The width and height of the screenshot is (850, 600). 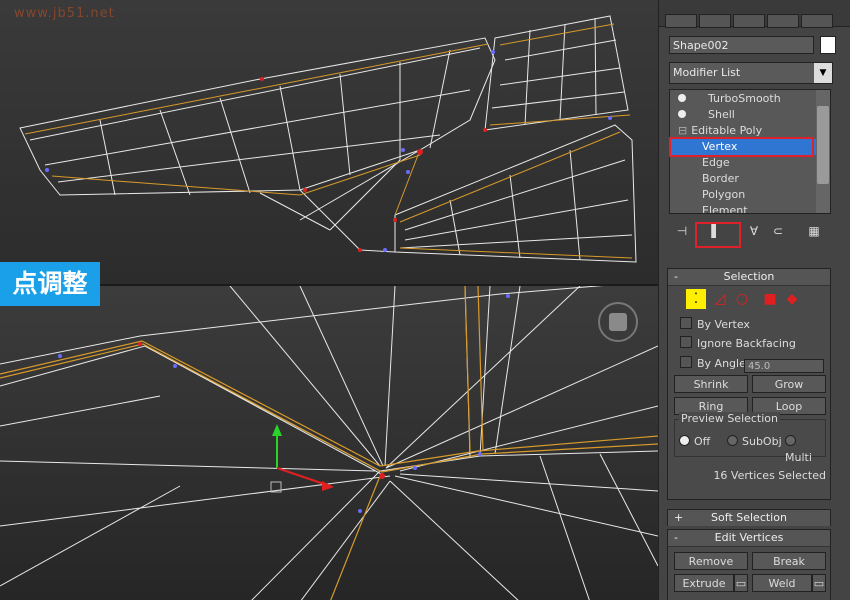 What do you see at coordinates (715, 325) in the screenshot?
I see `by-vertex-checkbox: By Vertex` at bounding box center [715, 325].